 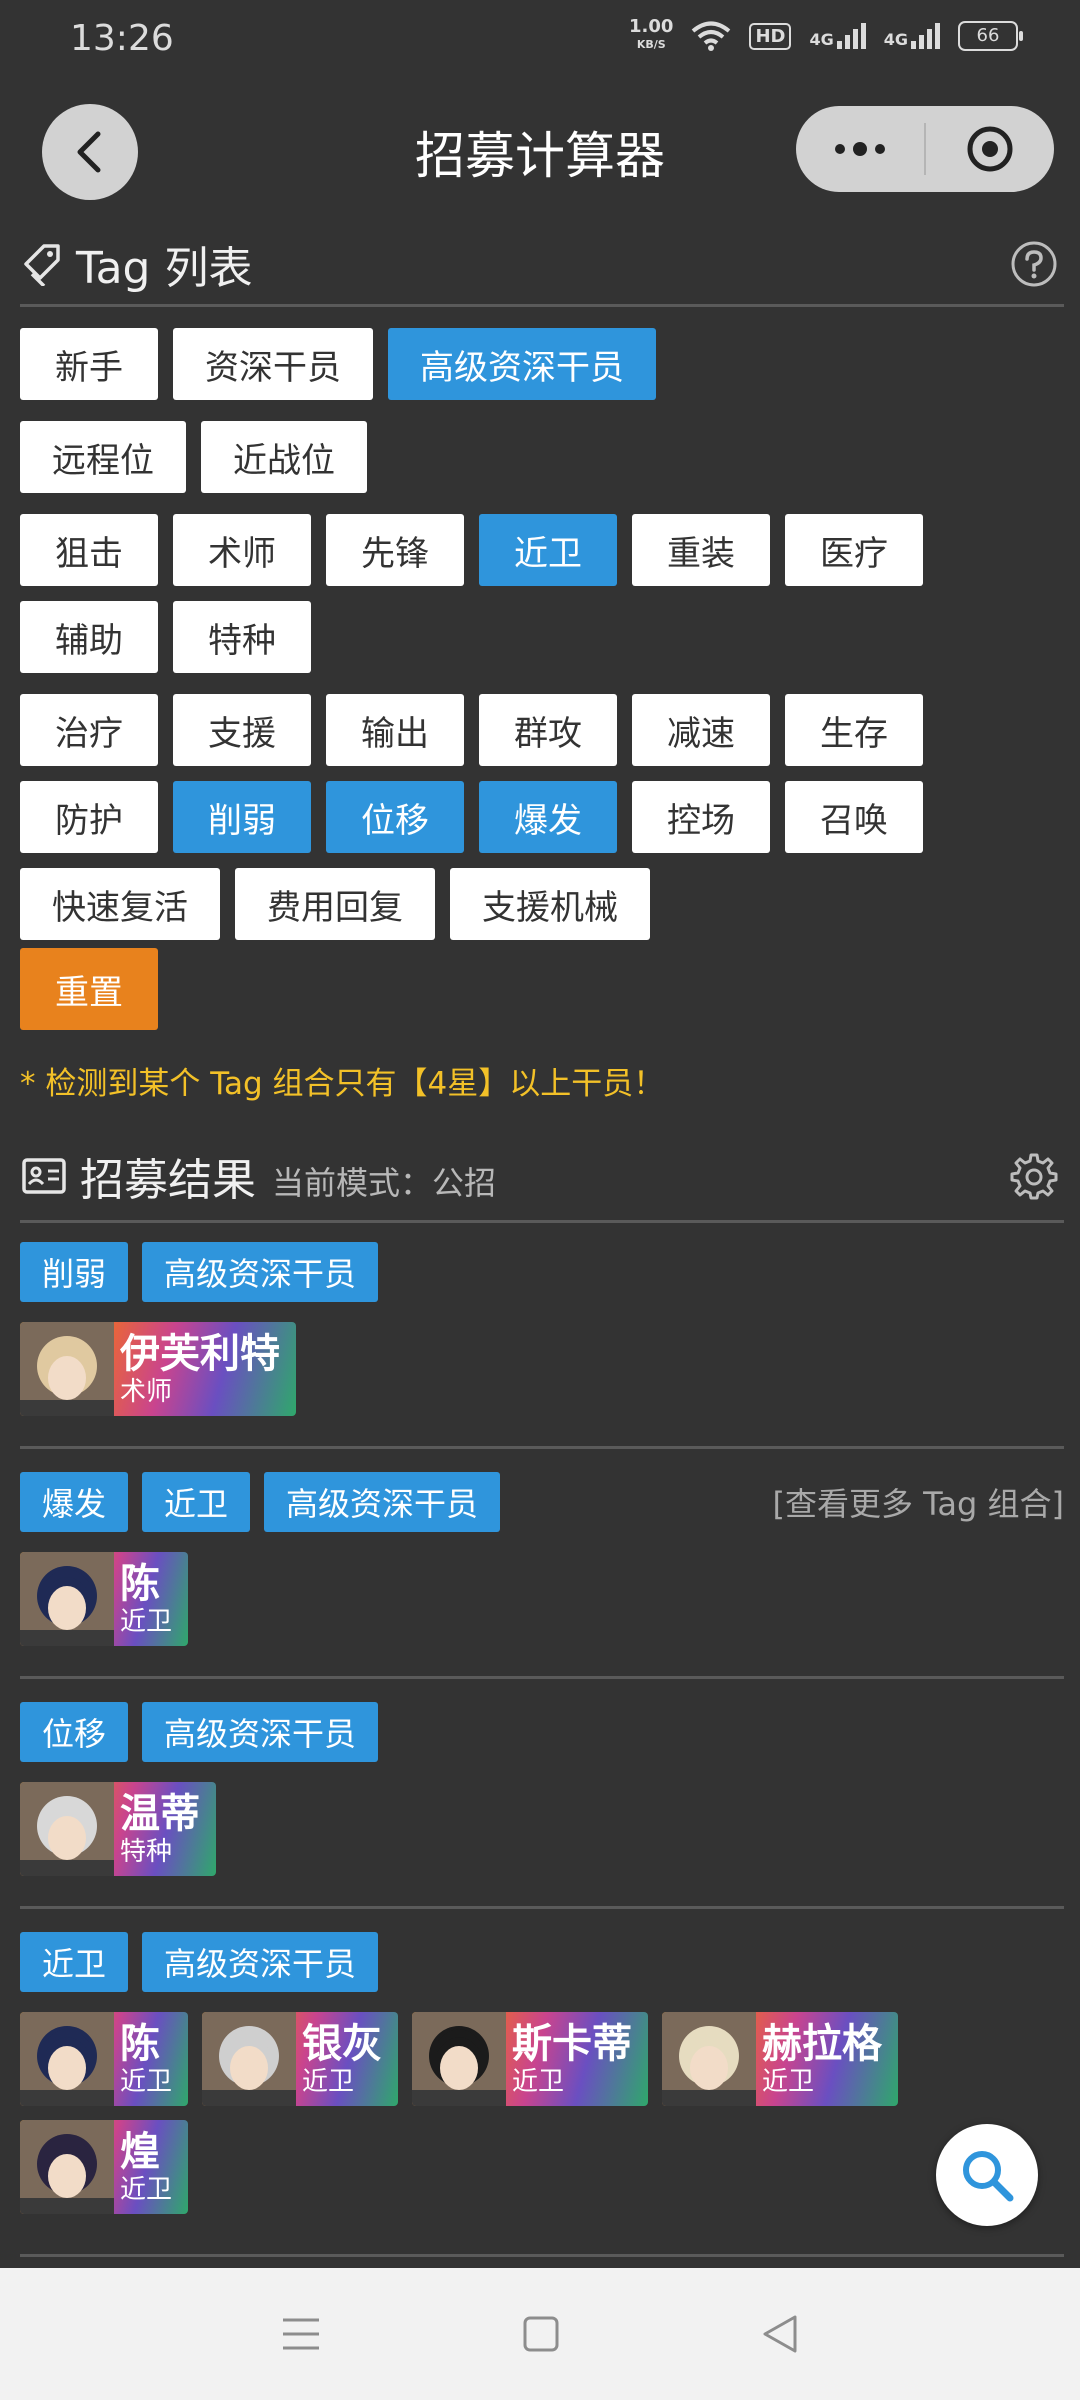 What do you see at coordinates (120, 904) in the screenshot?
I see `tag-button: 快速复活` at bounding box center [120, 904].